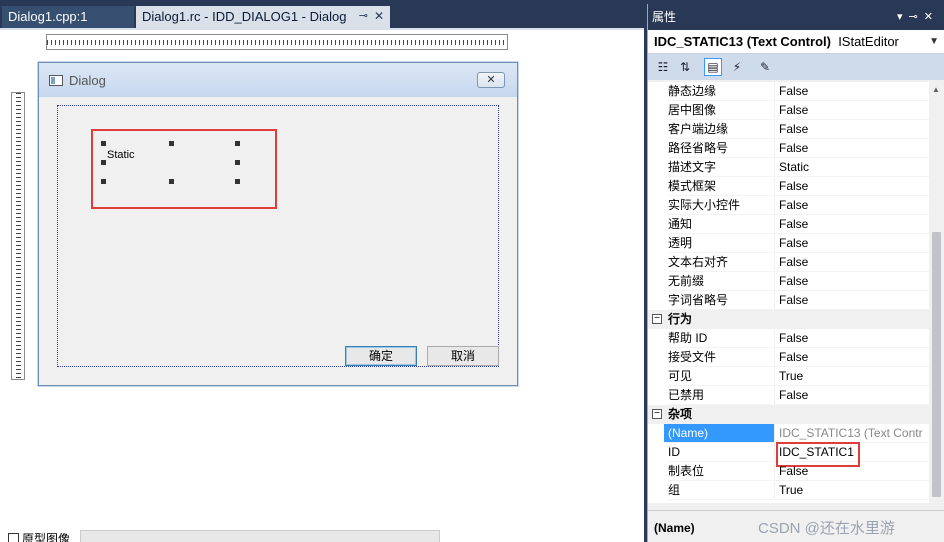 The width and height of the screenshot is (944, 542). I want to click on property-row: 居中图像 False, so click(788, 110).